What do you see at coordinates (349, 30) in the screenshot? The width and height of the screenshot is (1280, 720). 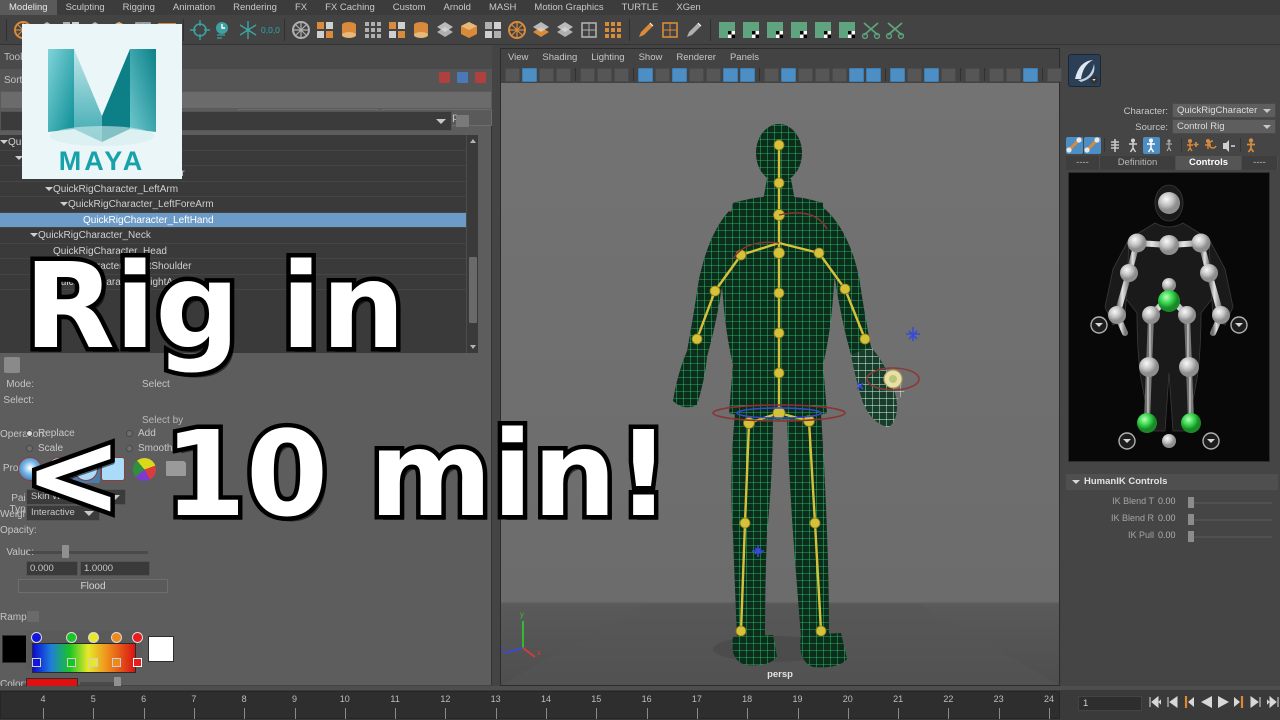 I see `mirror-icon` at bounding box center [349, 30].